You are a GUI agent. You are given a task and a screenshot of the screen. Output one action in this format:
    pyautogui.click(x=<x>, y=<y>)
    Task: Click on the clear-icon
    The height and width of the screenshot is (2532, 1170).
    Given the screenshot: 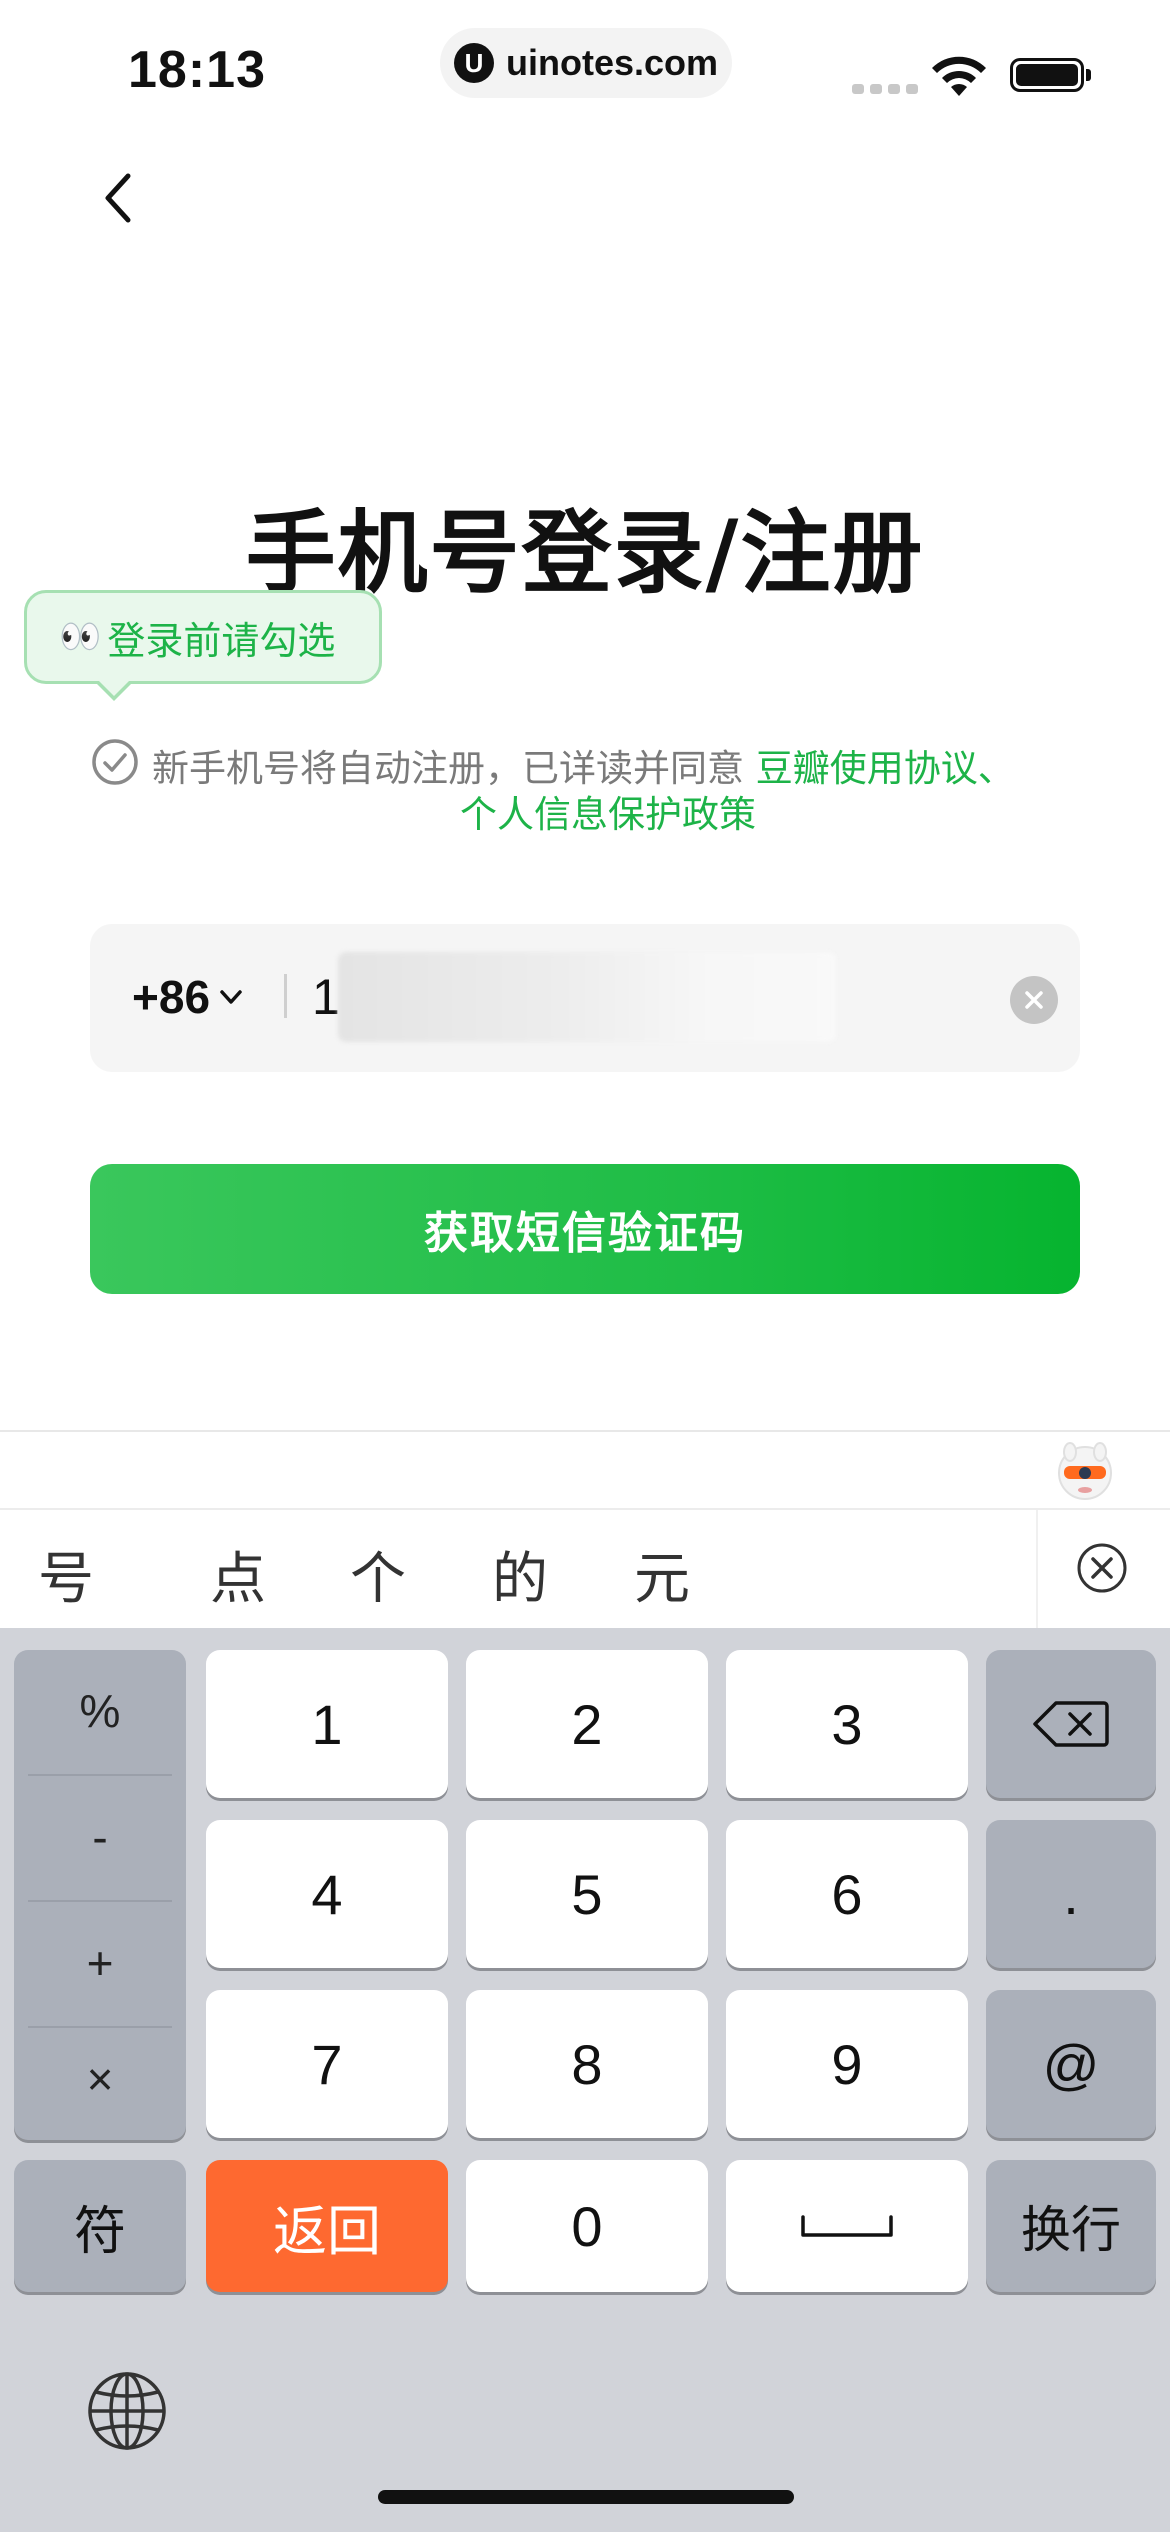 What is the action you would take?
    pyautogui.click(x=1034, y=1000)
    